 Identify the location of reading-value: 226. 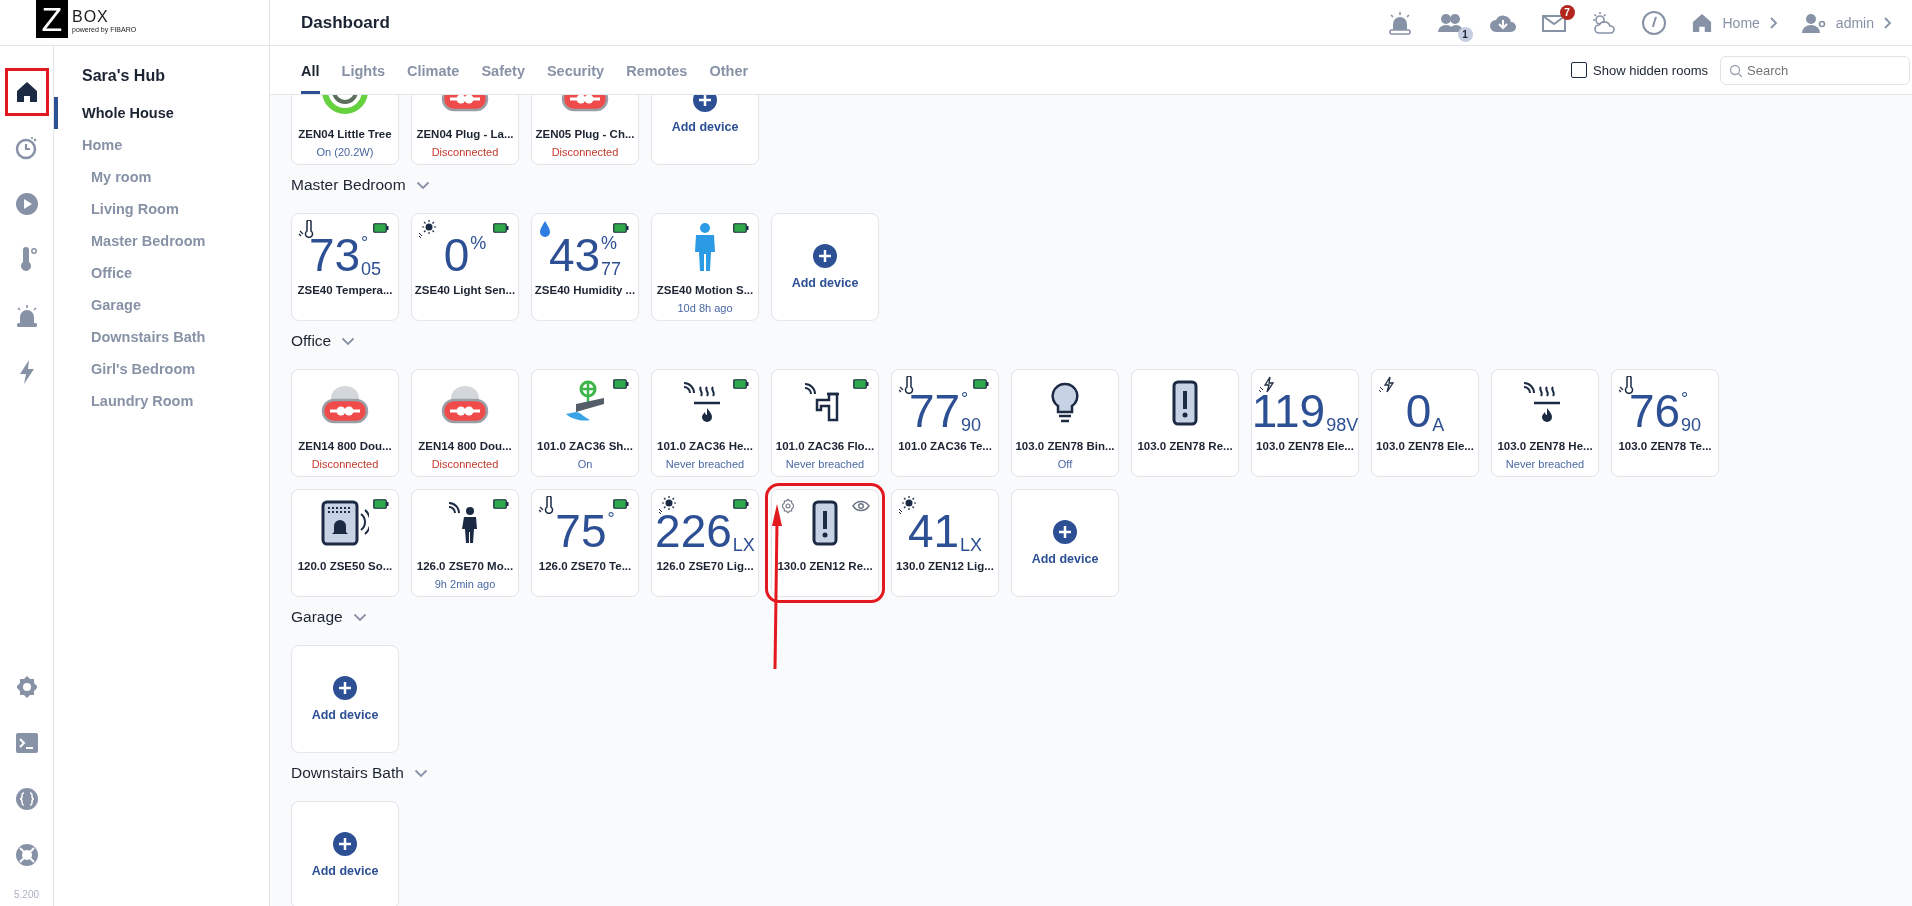
(693, 531).